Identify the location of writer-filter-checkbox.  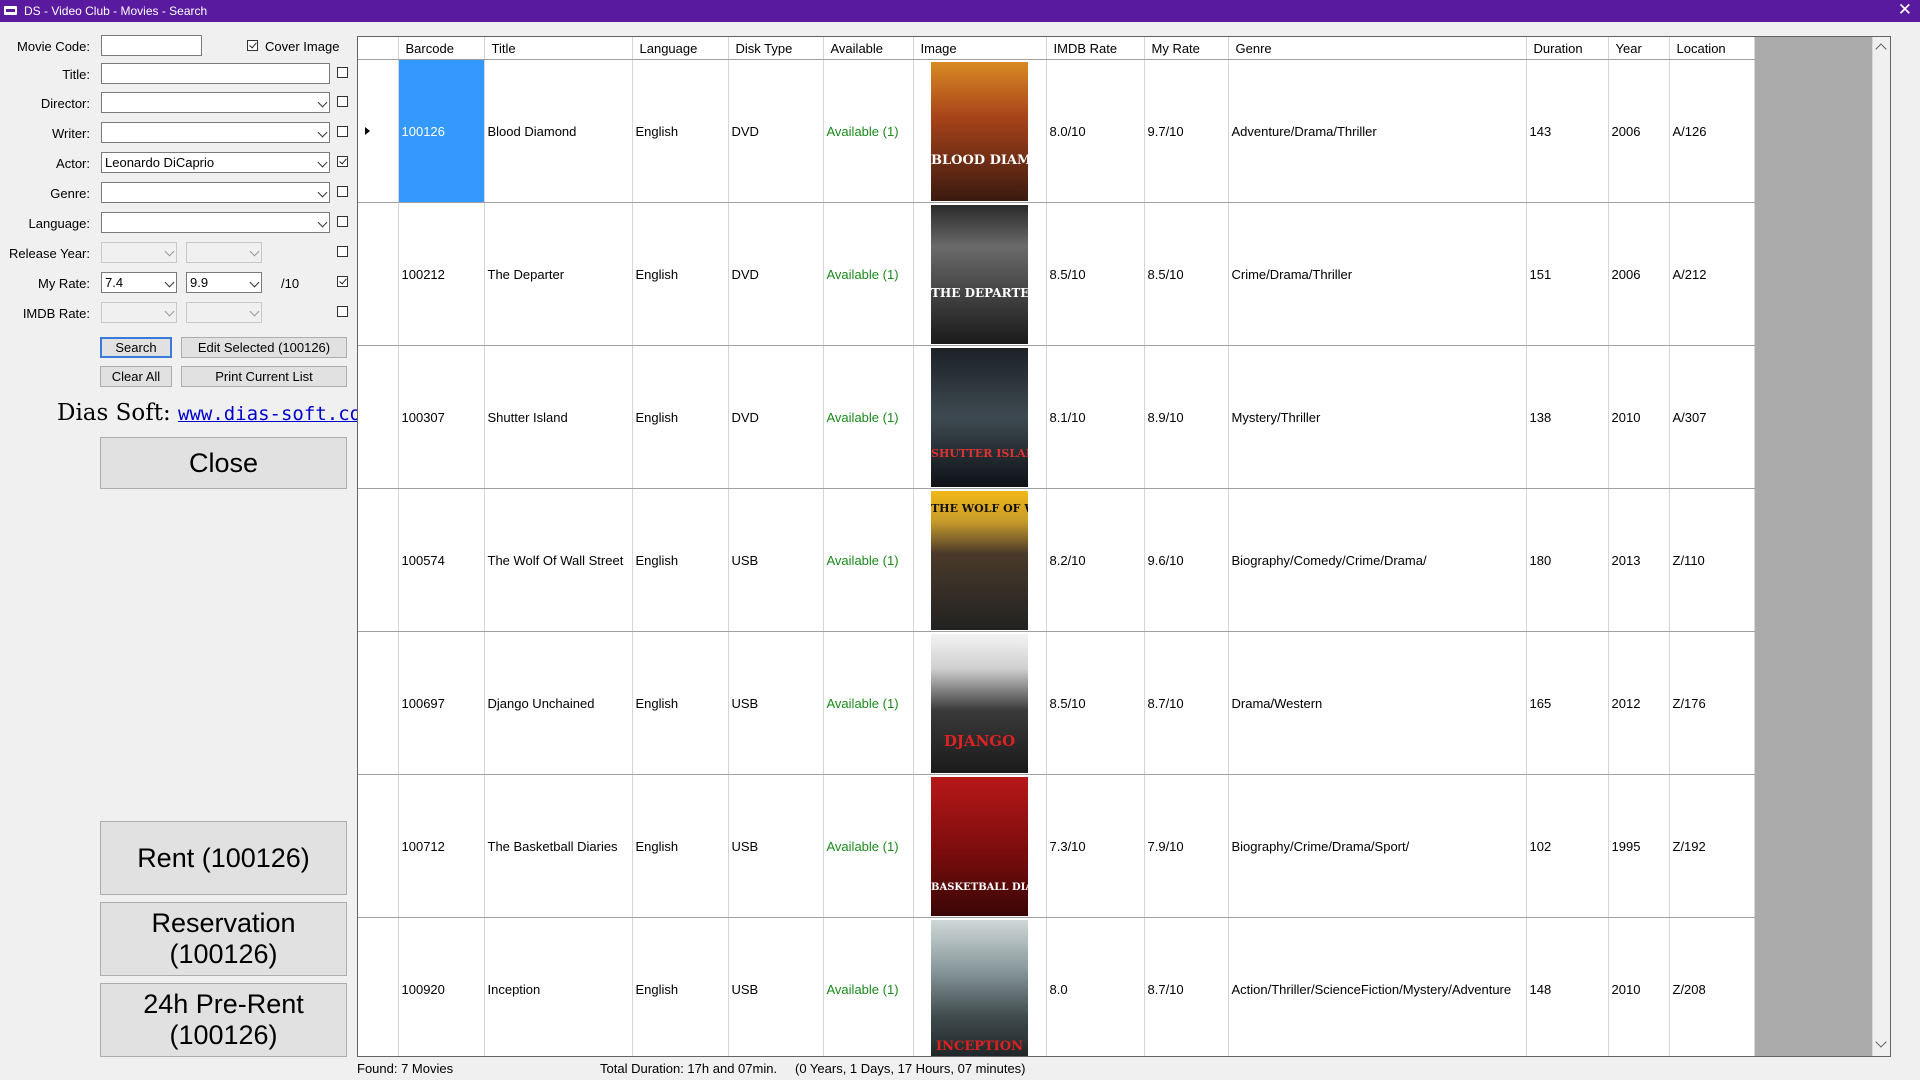
(342, 131).